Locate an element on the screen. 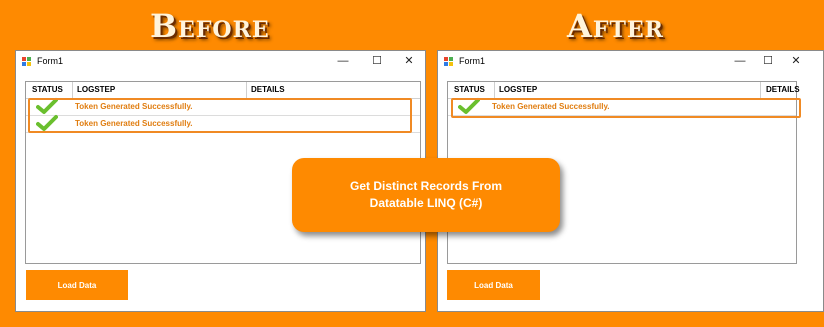 The image size is (824, 327). distinct-row-highlight is located at coordinates (626, 108).